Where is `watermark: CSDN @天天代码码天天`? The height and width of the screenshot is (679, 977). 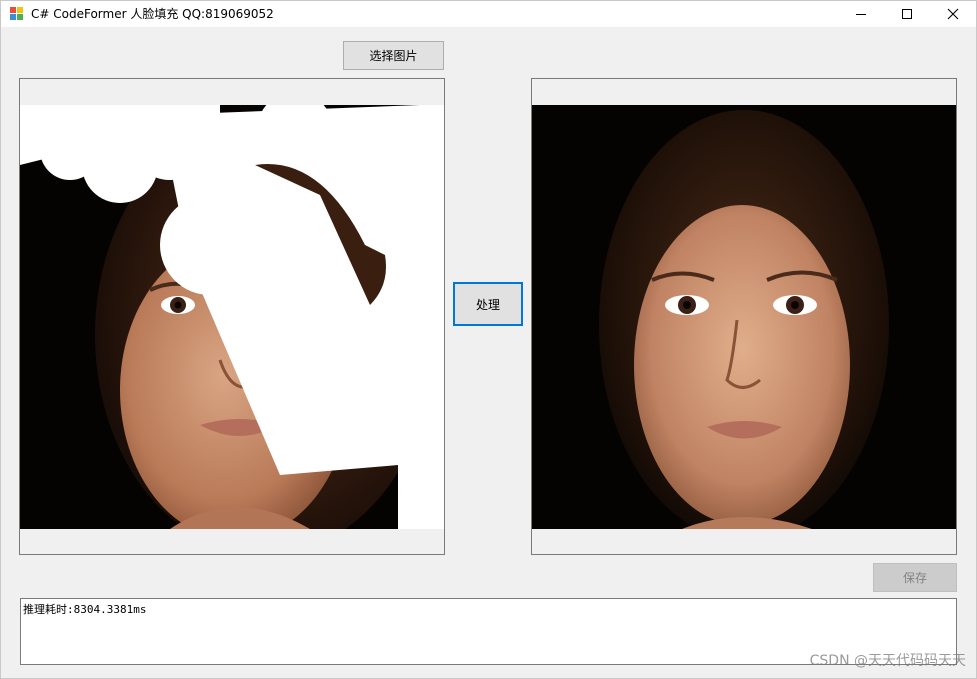 watermark: CSDN @天天代码码天天 is located at coordinates (887, 661).